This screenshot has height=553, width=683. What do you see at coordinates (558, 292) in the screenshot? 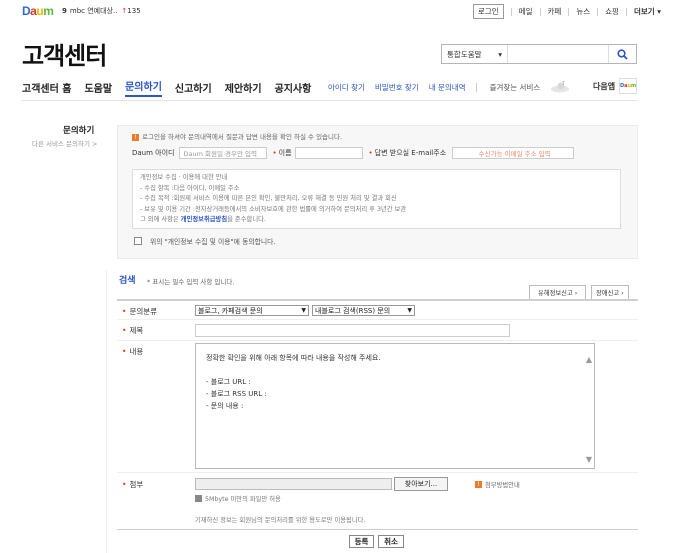
I see `harmful-report-button: 유해정보신고 ›` at bounding box center [558, 292].